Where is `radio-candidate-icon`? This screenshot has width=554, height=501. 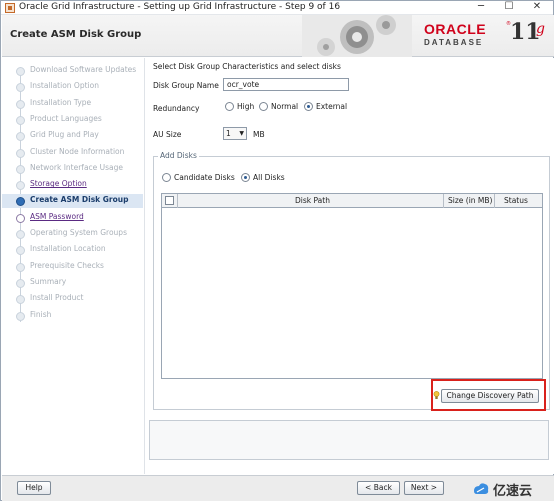
radio-candidate-icon is located at coordinates (166, 177).